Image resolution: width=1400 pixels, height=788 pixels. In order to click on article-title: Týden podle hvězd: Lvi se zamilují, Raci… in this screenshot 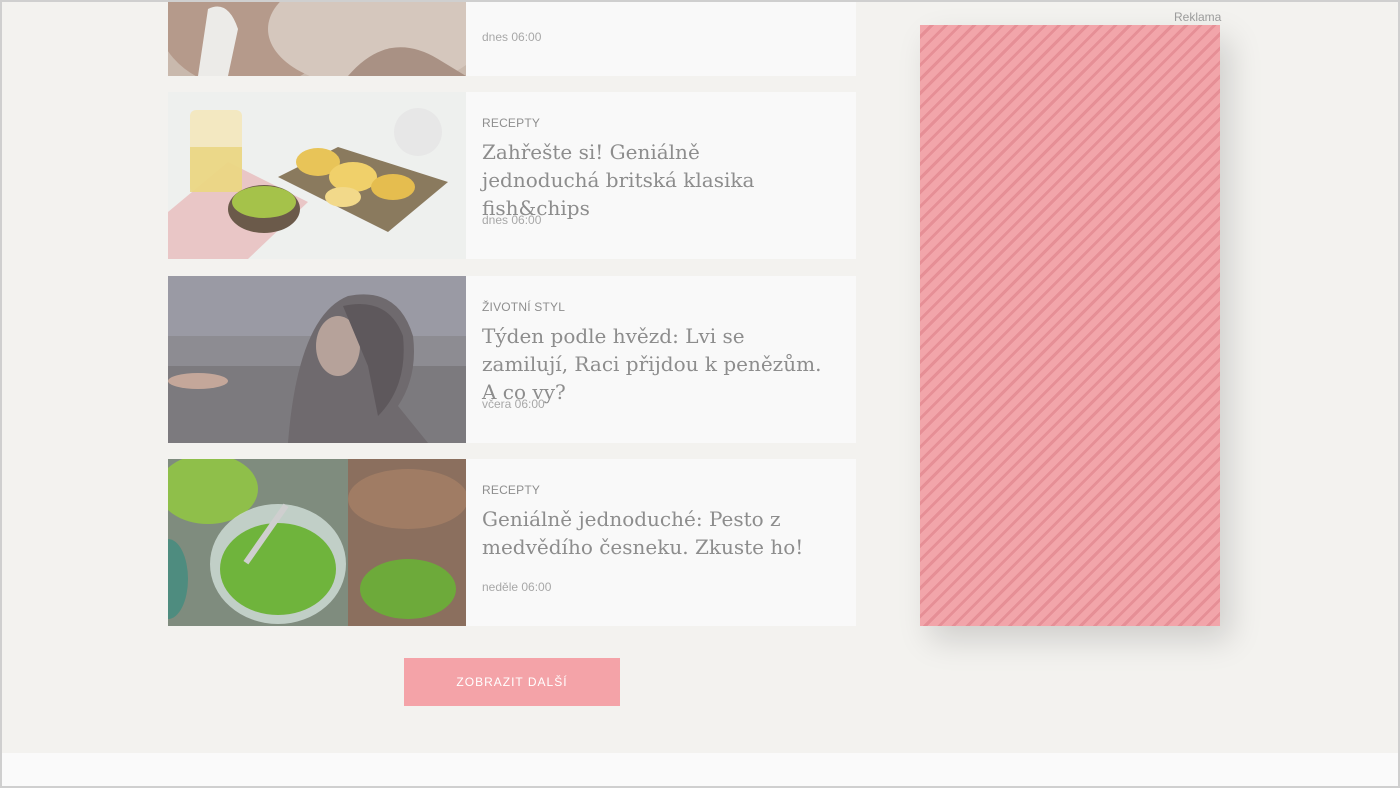, I will do `click(652, 364)`.